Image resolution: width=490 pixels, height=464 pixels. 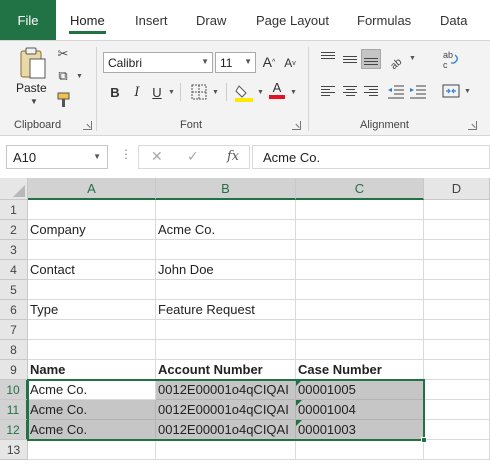 What do you see at coordinates (360, 430) in the screenshot?
I see `cell-c12: 00001003` at bounding box center [360, 430].